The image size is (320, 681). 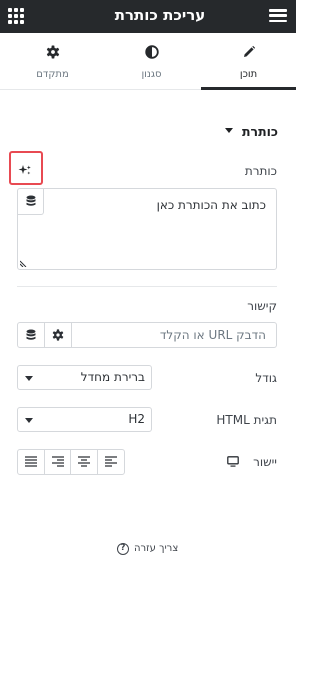 What do you see at coordinates (249, 51) in the screenshot?
I see `pencil-icon` at bounding box center [249, 51].